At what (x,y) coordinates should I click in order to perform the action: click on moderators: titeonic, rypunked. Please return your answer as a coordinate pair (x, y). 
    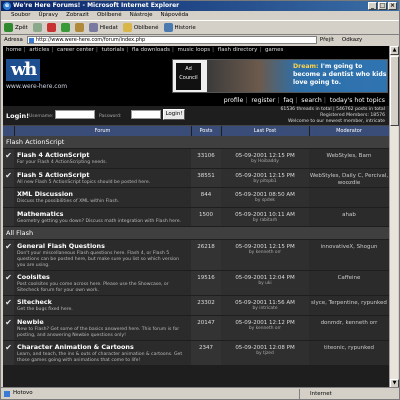
    Looking at the image, I should click on (349, 353).